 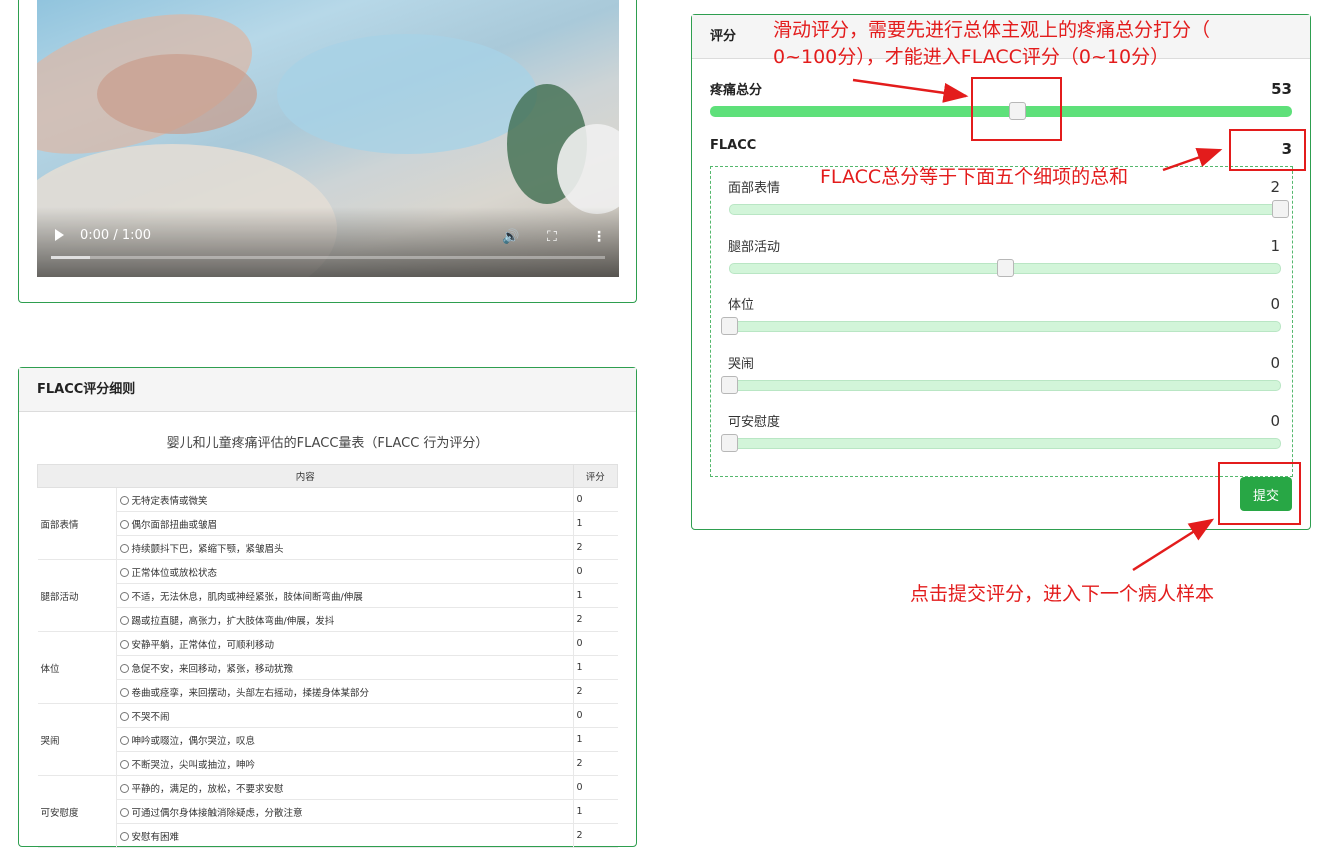 I want to click on rules-table-row: 安慰有困难 2, so click(x=328, y=835).